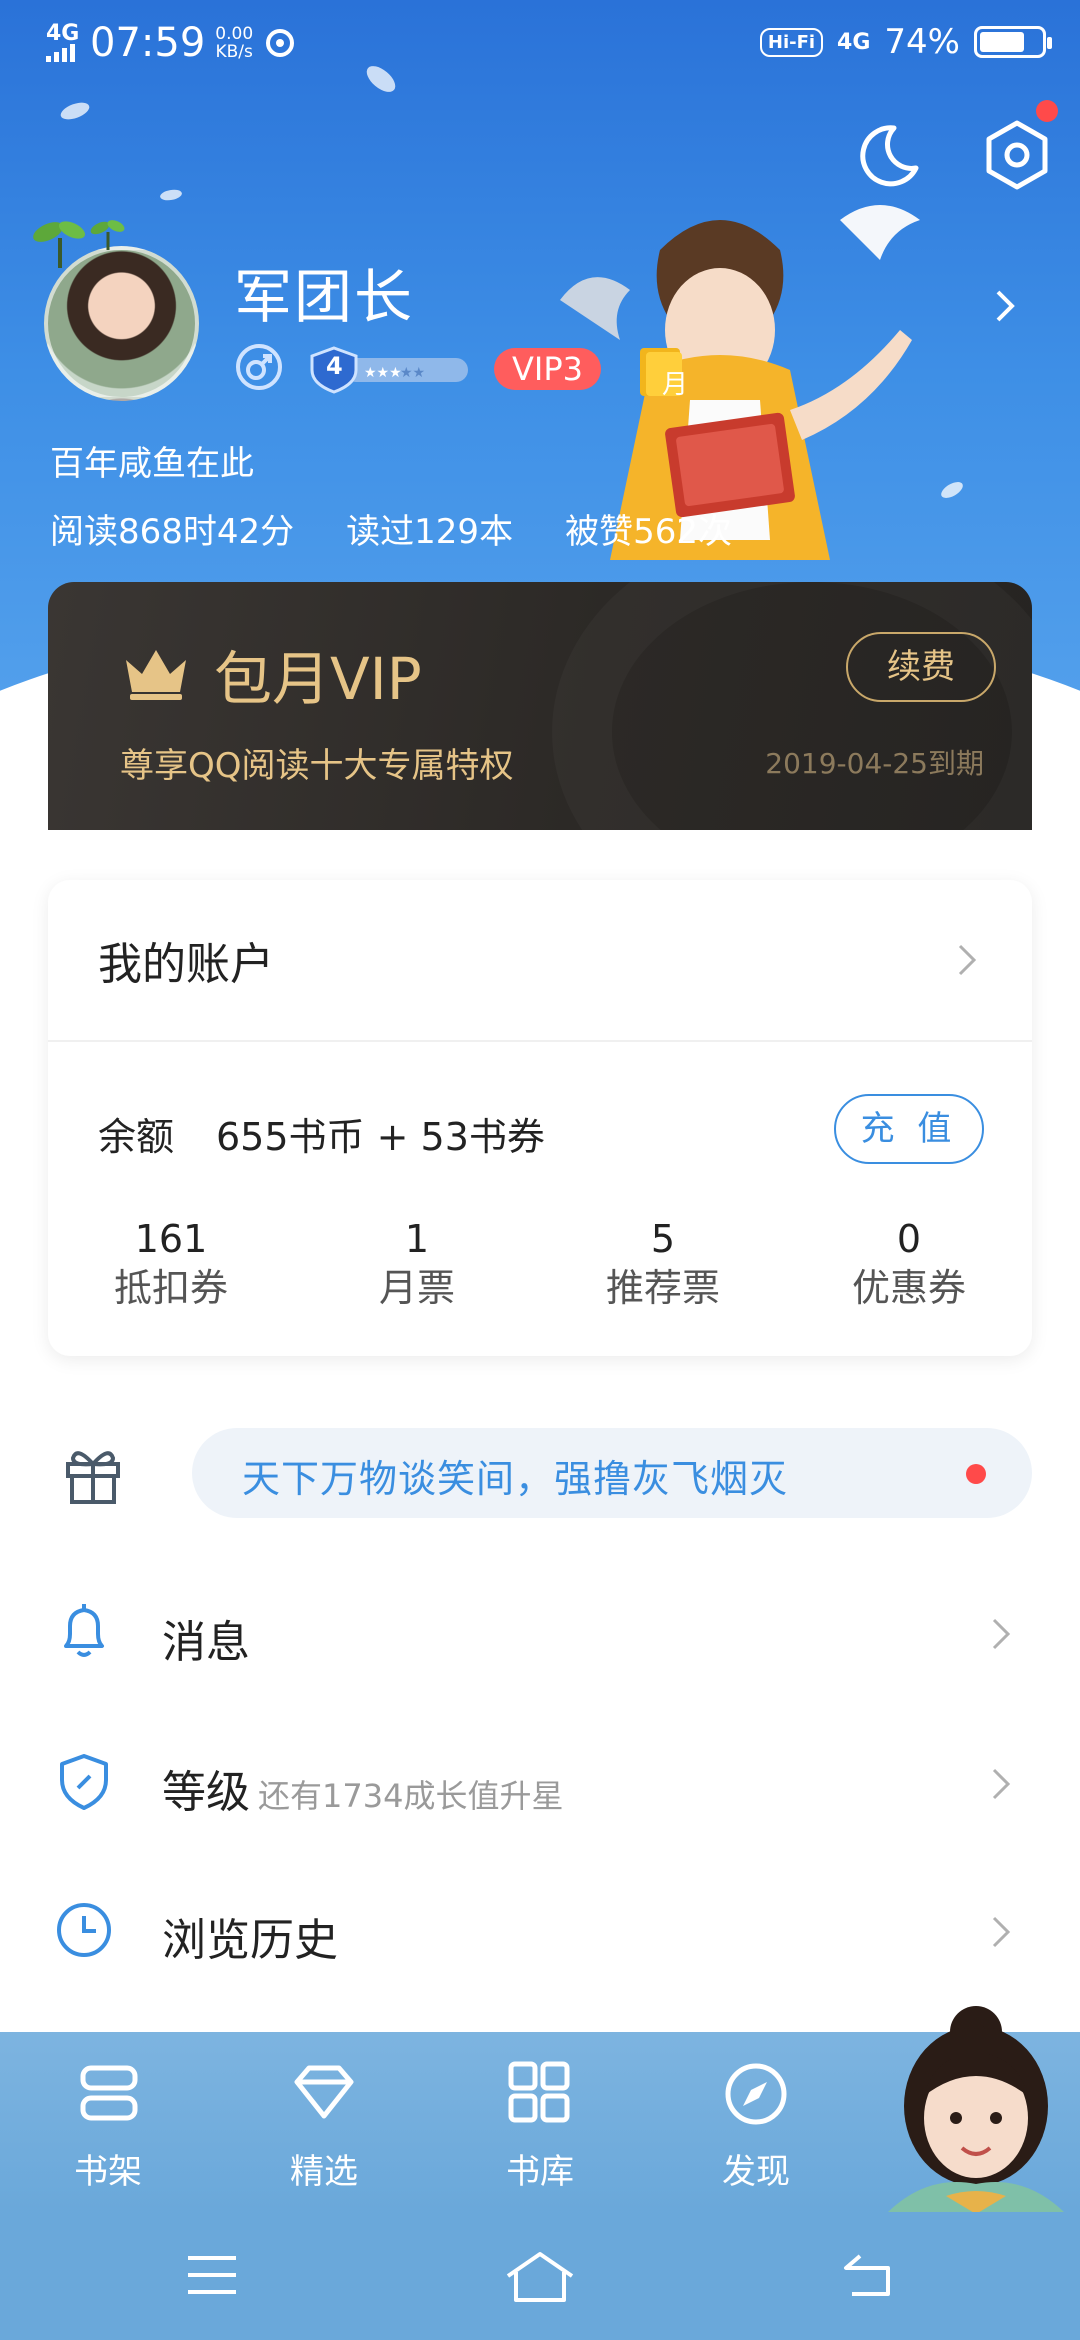  Describe the element at coordinates (84, 1782) in the screenshot. I see `shield-icon` at that location.